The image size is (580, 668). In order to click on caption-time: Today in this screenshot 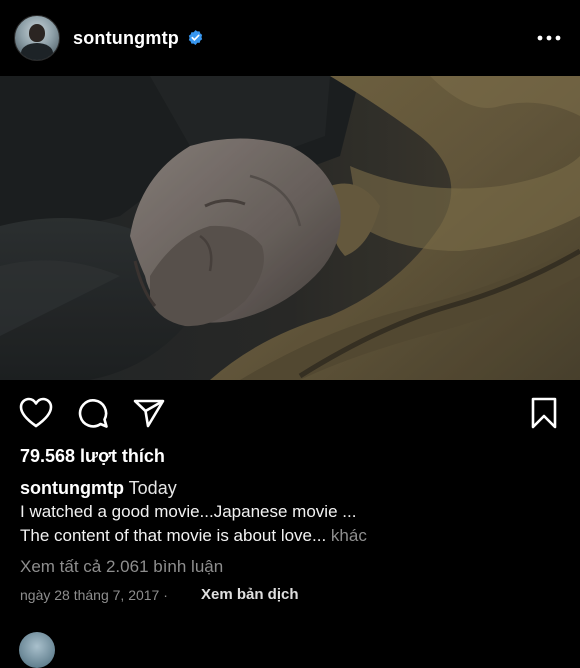, I will do `click(152, 488)`.